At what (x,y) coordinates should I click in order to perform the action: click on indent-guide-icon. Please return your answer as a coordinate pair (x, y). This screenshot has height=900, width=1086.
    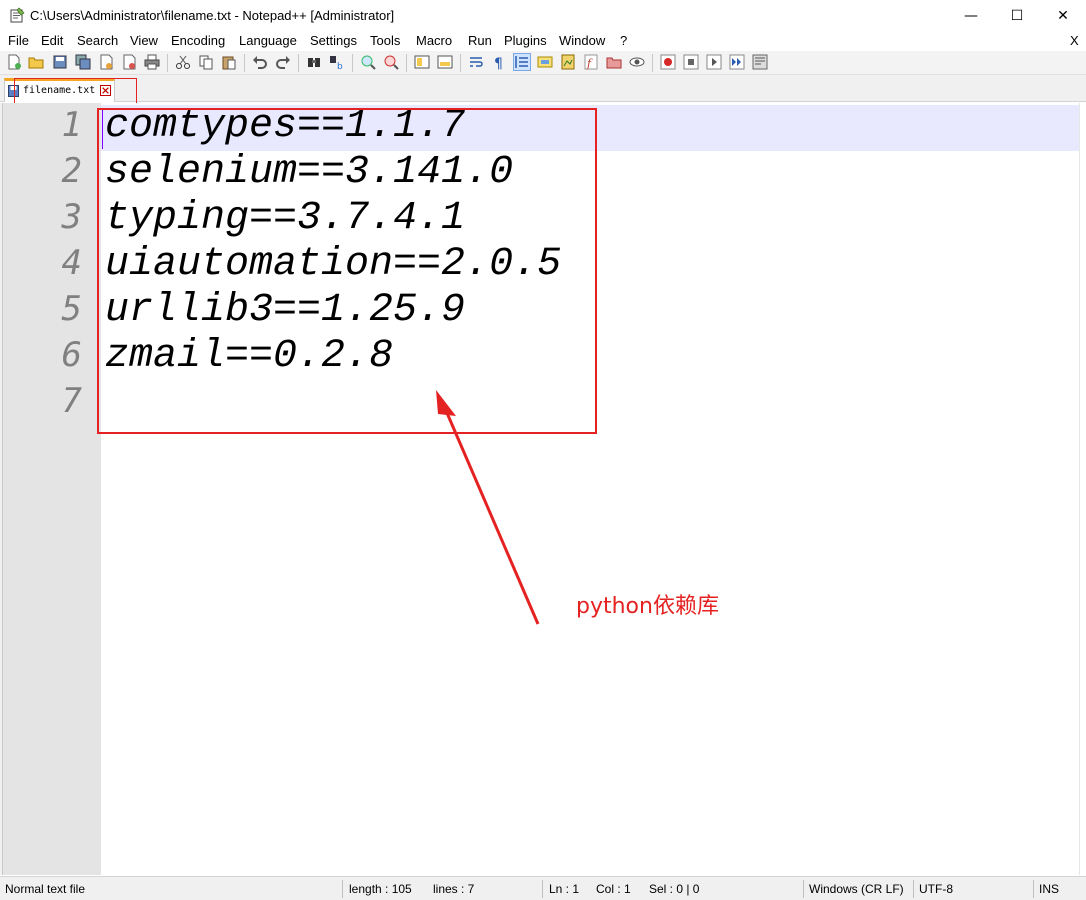
    Looking at the image, I should click on (522, 62).